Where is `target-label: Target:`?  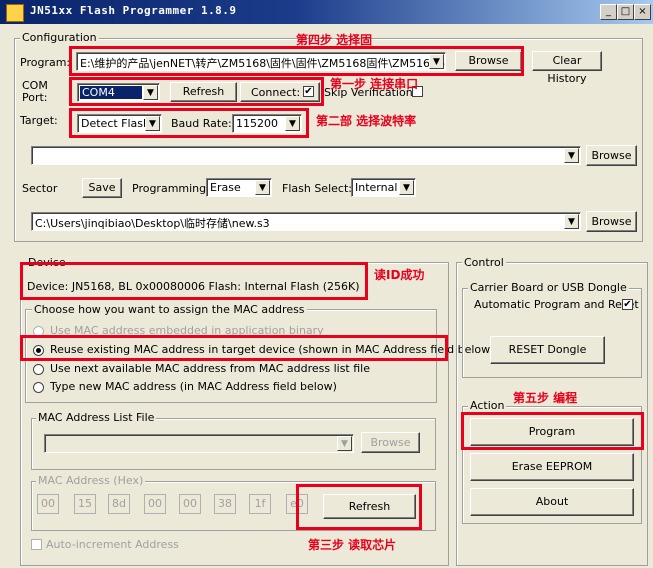 target-label: Target: is located at coordinates (39, 120).